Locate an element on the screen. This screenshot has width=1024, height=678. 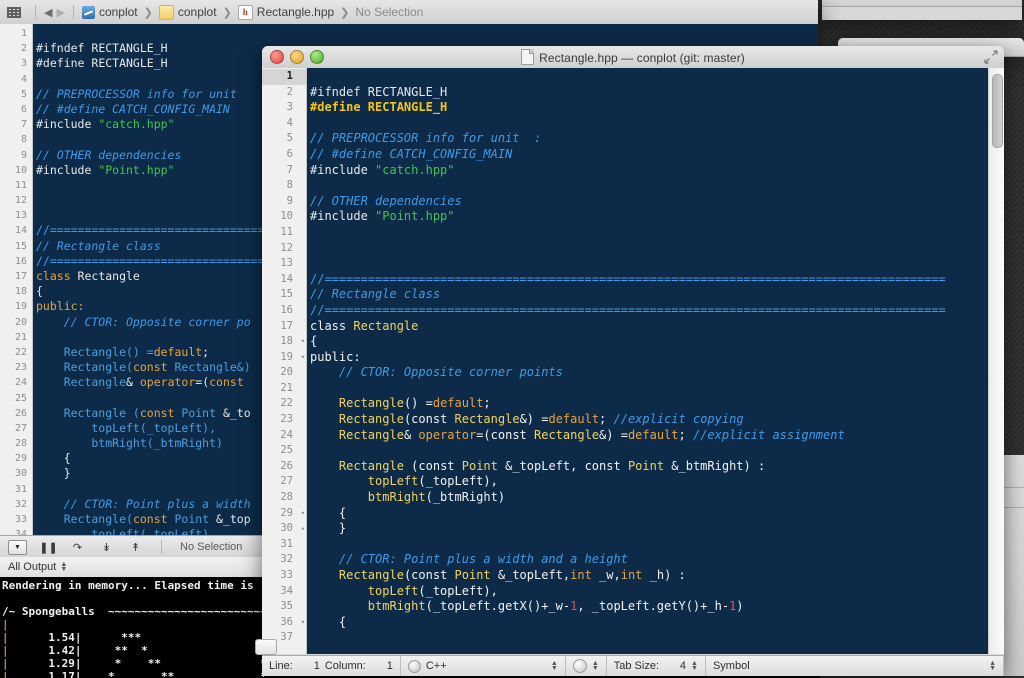
code-line: public: is located at coordinates (649, 358).